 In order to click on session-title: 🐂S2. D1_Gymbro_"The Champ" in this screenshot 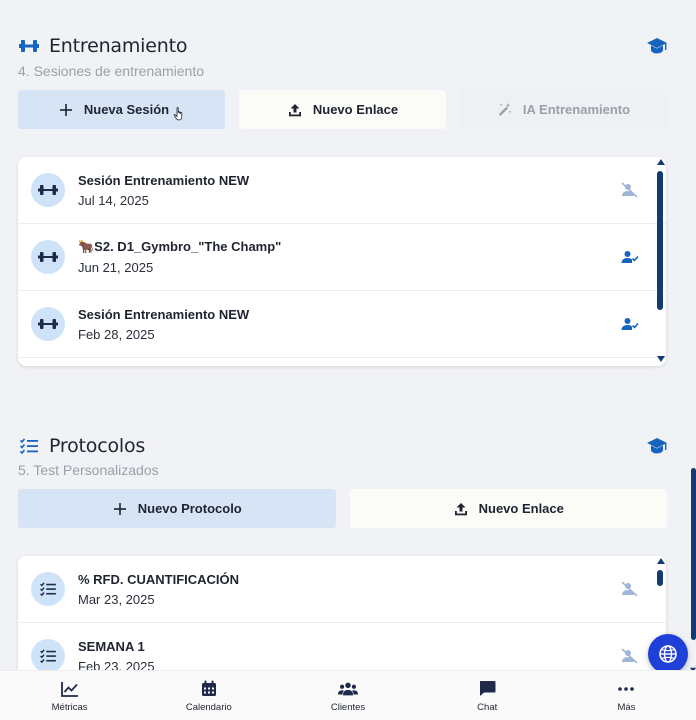, I will do `click(180, 246)`.